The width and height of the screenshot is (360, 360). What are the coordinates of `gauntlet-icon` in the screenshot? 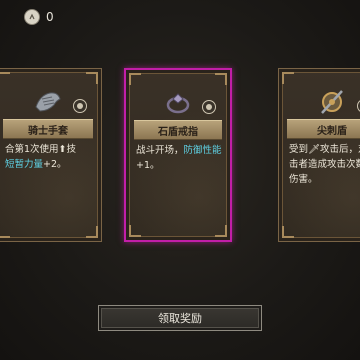 It's located at (48, 102).